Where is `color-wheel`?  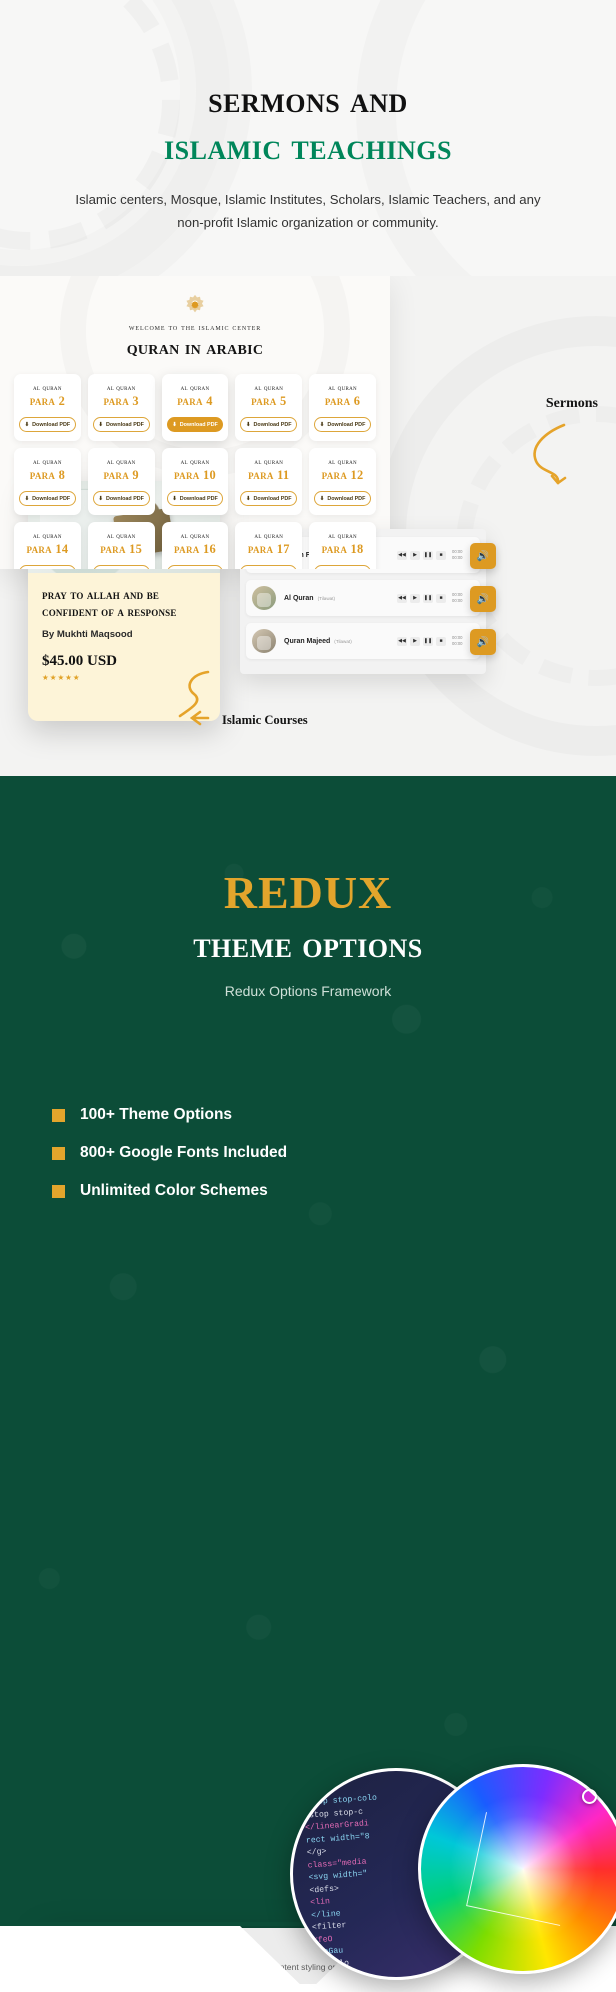 color-wheel is located at coordinates (517, 1869).